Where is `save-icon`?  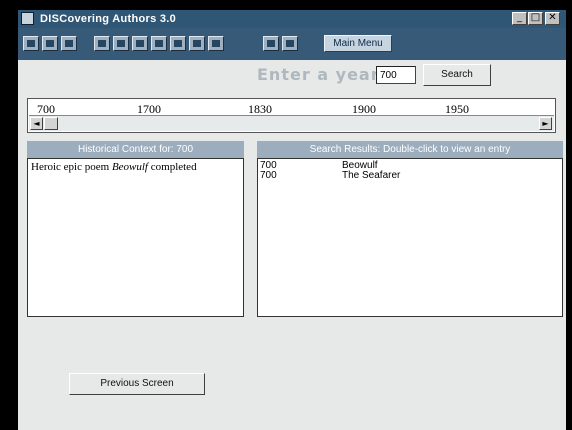
save-icon is located at coordinates (31, 43).